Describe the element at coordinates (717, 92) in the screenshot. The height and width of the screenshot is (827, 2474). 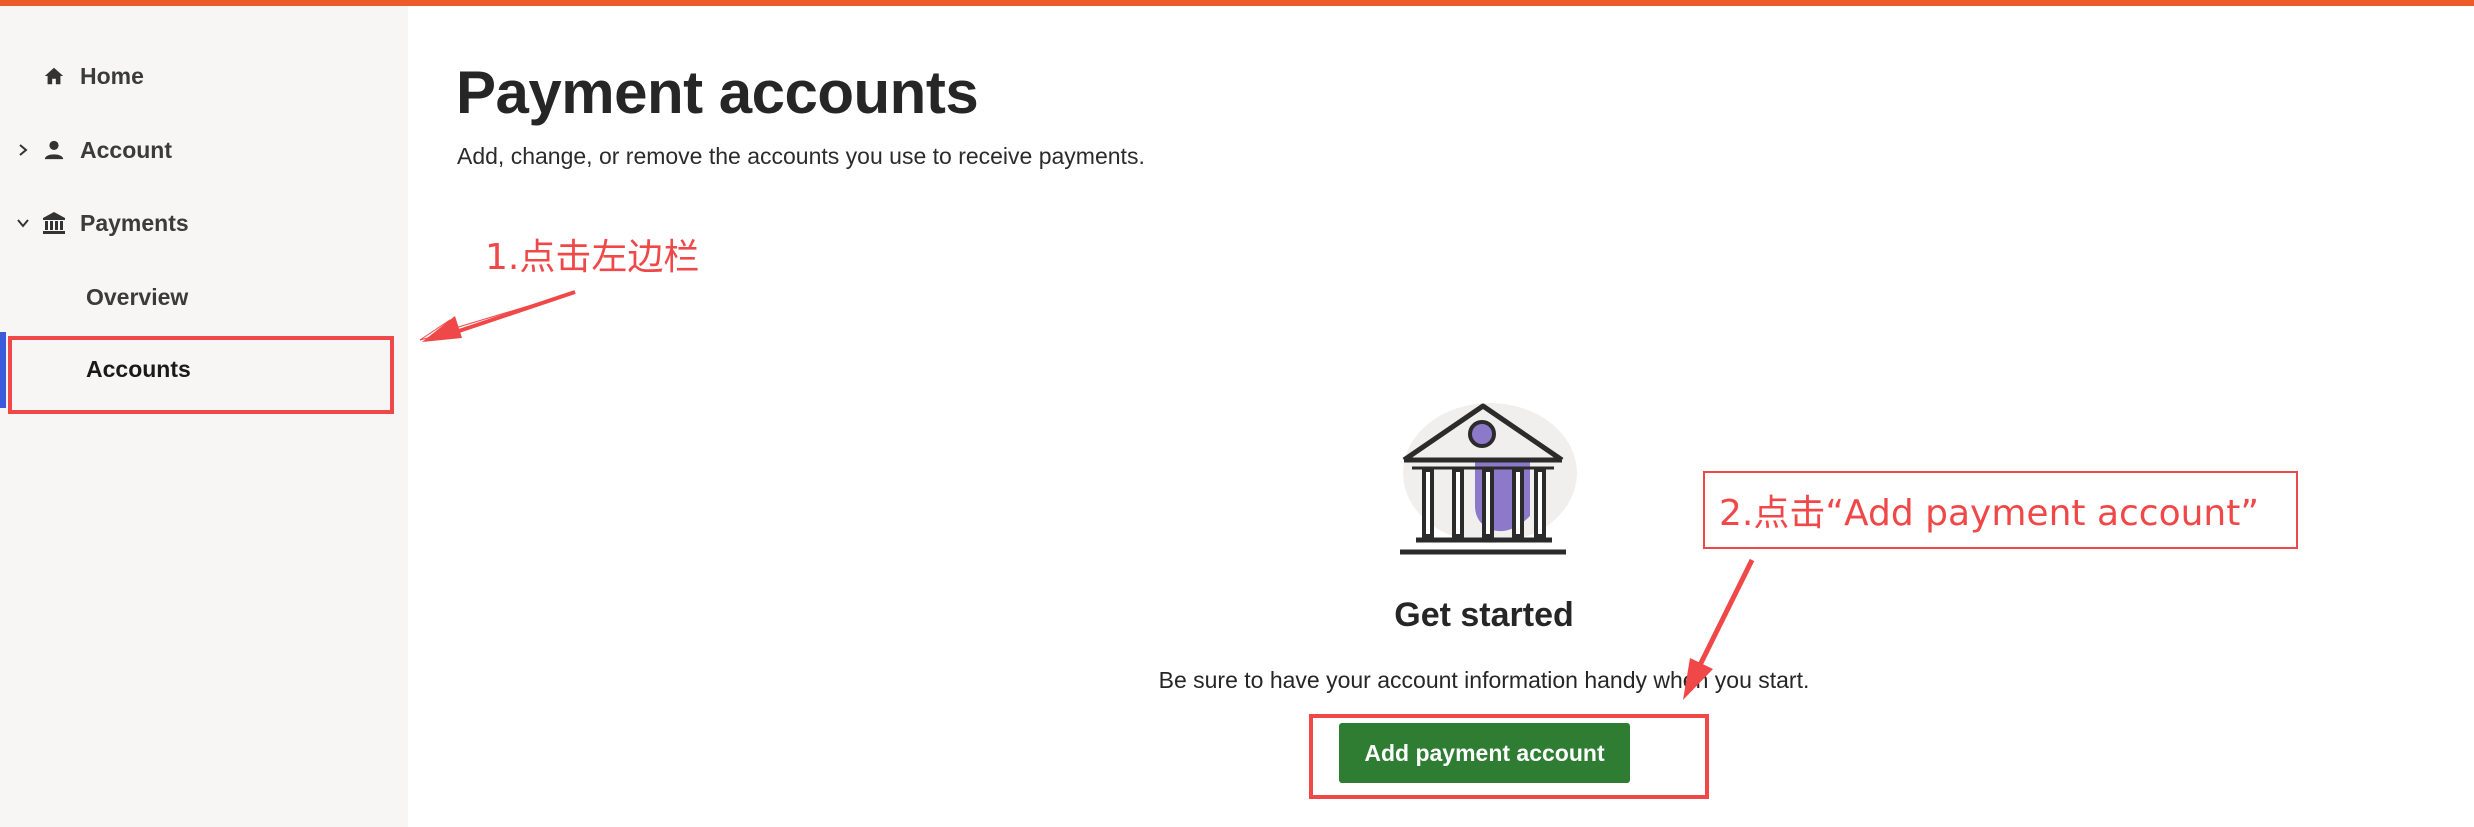
I see `page-title: Payment accounts` at that location.